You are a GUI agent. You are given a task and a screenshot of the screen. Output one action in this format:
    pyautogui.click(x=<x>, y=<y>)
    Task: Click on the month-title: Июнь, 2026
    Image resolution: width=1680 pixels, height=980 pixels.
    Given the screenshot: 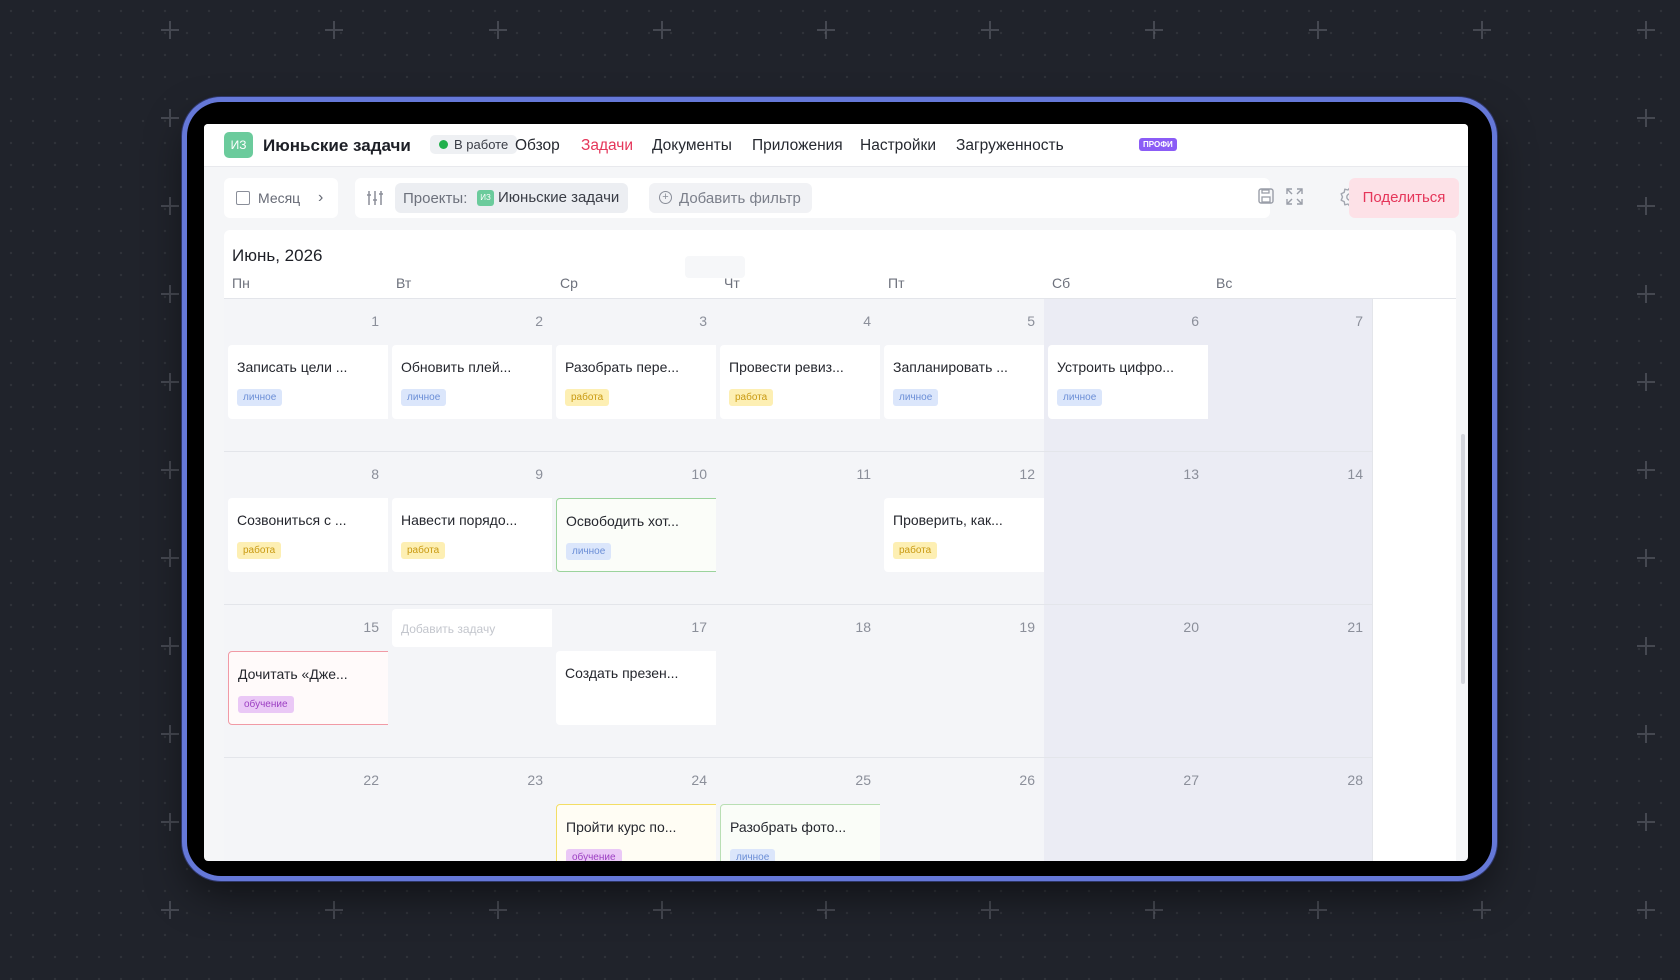 What is the action you would take?
    pyautogui.click(x=277, y=255)
    